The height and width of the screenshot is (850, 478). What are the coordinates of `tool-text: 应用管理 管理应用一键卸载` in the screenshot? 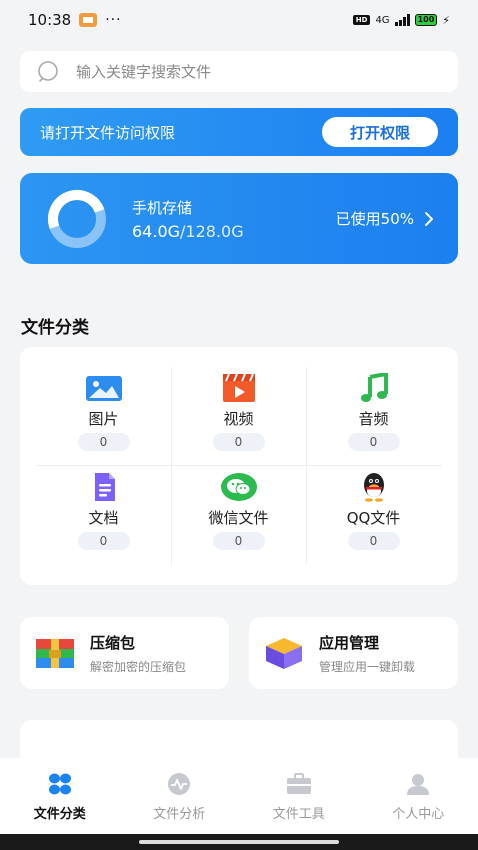 It's located at (367, 653).